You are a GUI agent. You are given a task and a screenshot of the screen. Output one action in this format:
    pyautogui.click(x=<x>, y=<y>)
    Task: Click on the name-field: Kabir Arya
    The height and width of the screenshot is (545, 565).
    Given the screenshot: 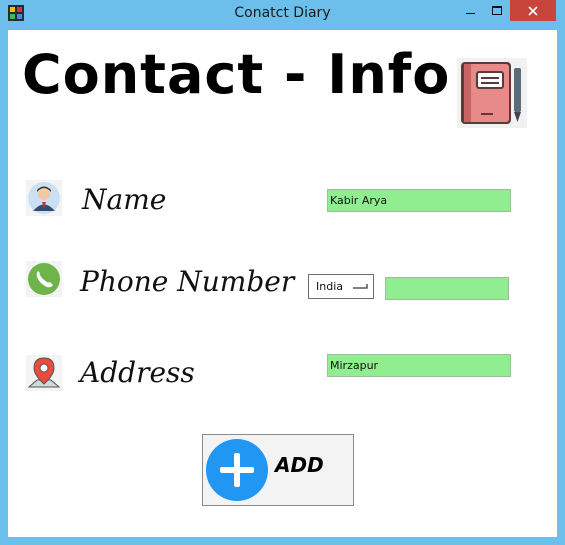 What is the action you would take?
    pyautogui.click(x=419, y=200)
    